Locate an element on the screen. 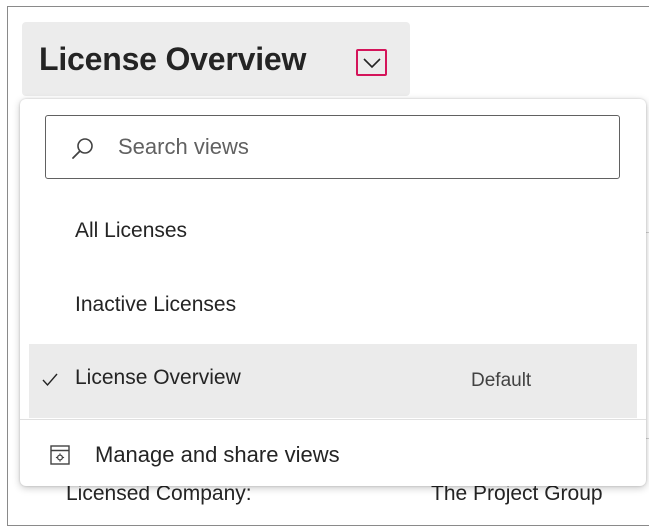 Image resolution: width=649 pixels, height=526 pixels. search-icon is located at coordinates (82, 148).